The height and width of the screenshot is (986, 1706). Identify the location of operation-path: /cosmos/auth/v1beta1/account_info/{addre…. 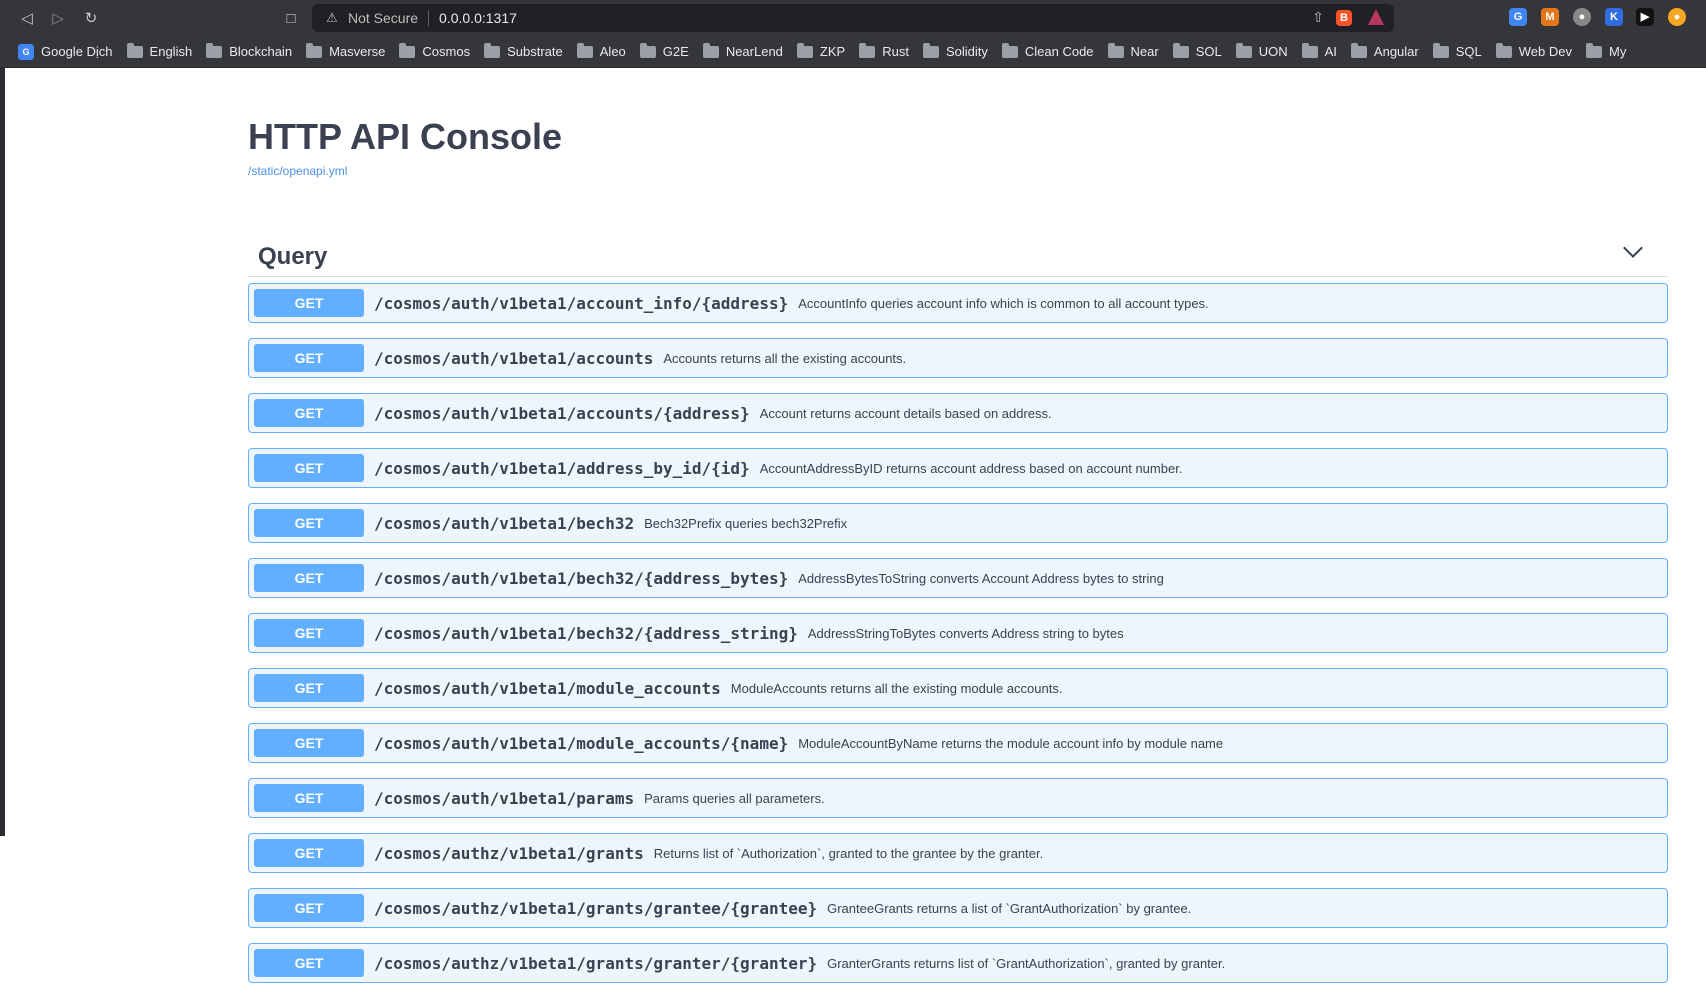
(581, 303).